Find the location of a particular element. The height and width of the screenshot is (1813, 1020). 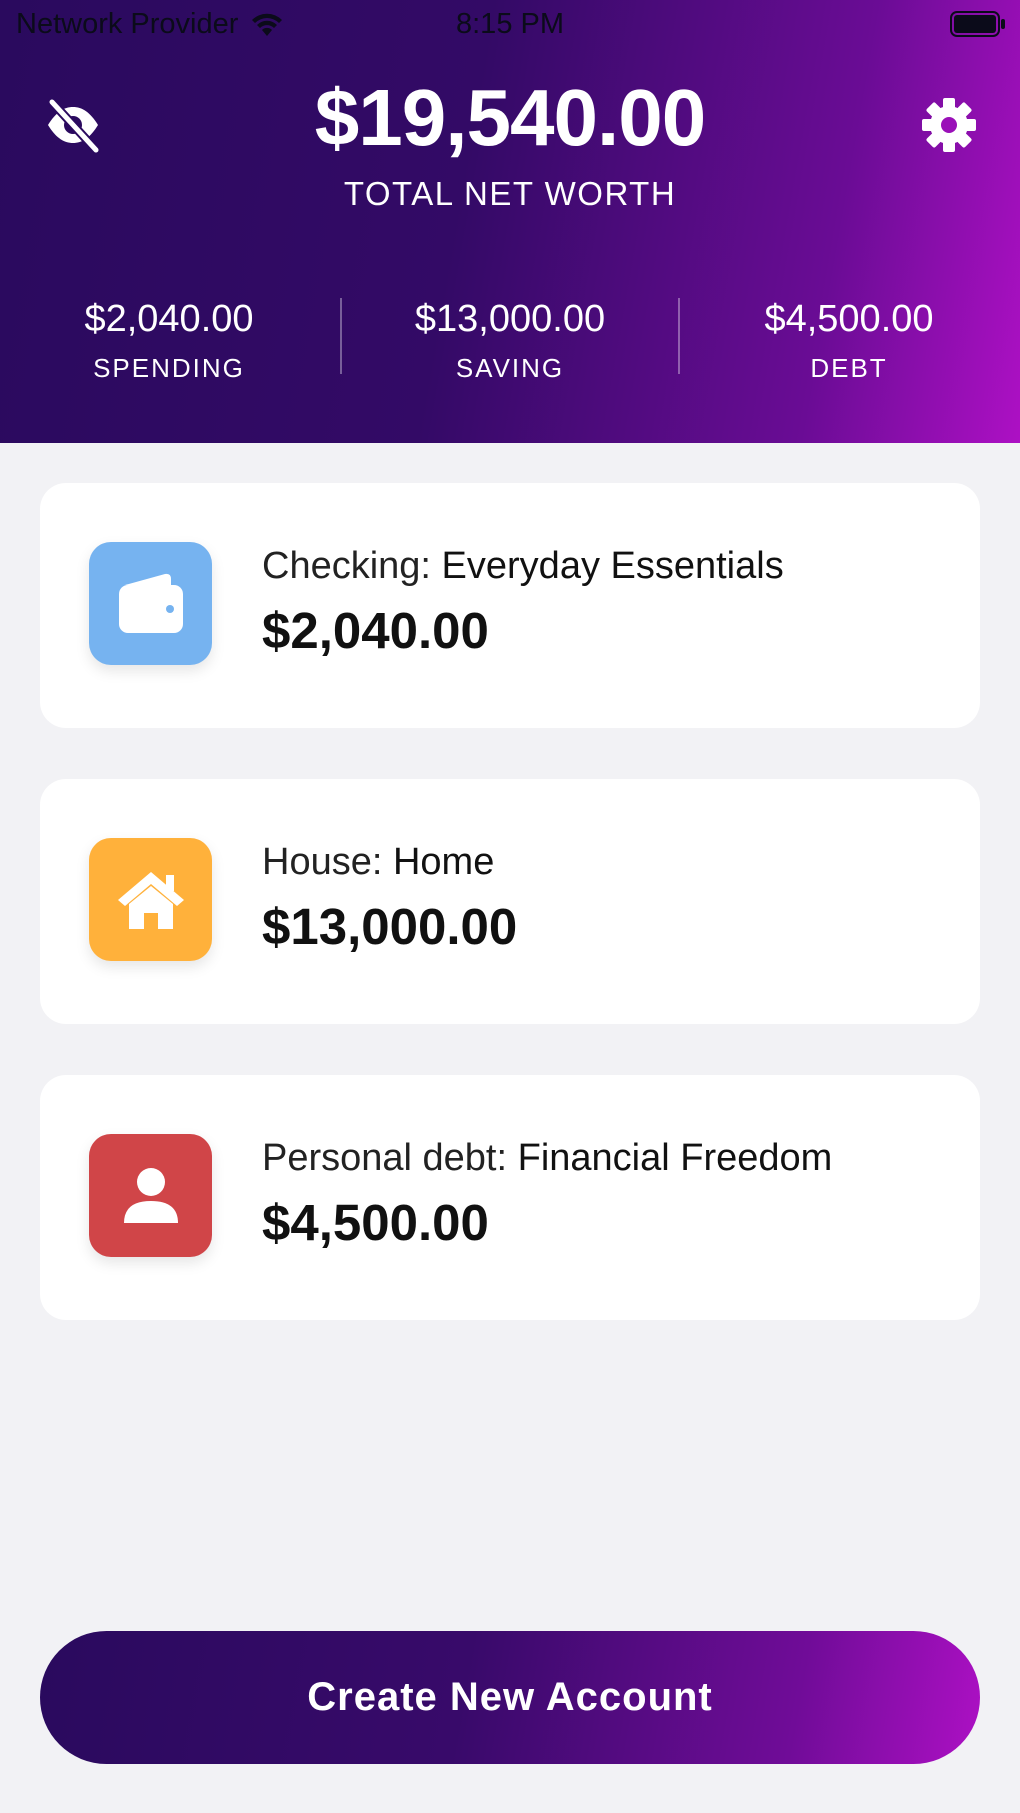

settings-gear-icon is located at coordinates (949, 125).